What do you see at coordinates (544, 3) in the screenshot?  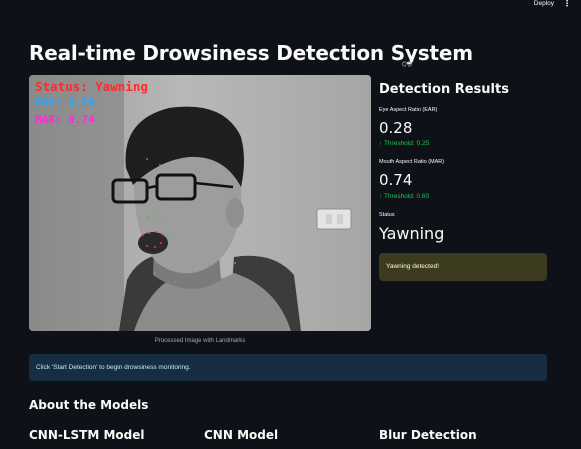 I see `deploy-button: Deploy` at bounding box center [544, 3].